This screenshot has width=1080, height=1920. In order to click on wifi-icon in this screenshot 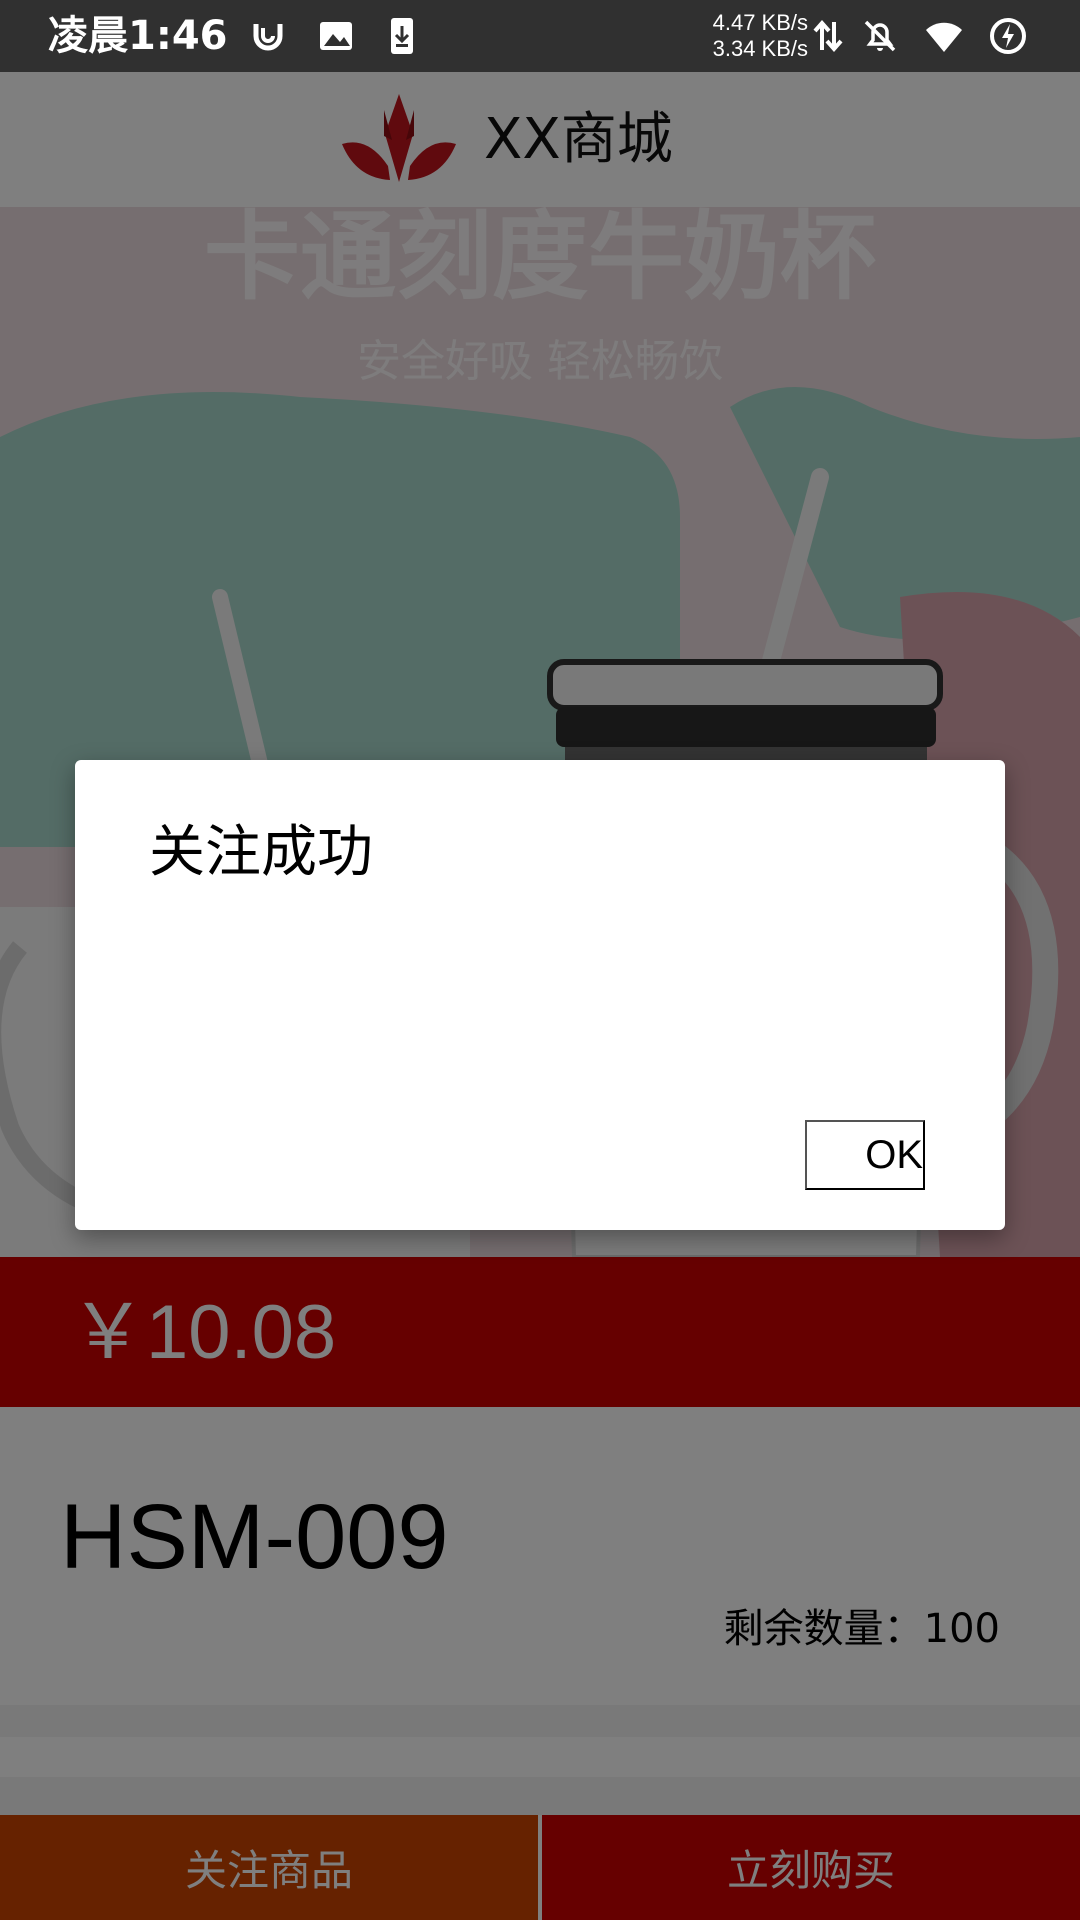, I will do `click(944, 37)`.